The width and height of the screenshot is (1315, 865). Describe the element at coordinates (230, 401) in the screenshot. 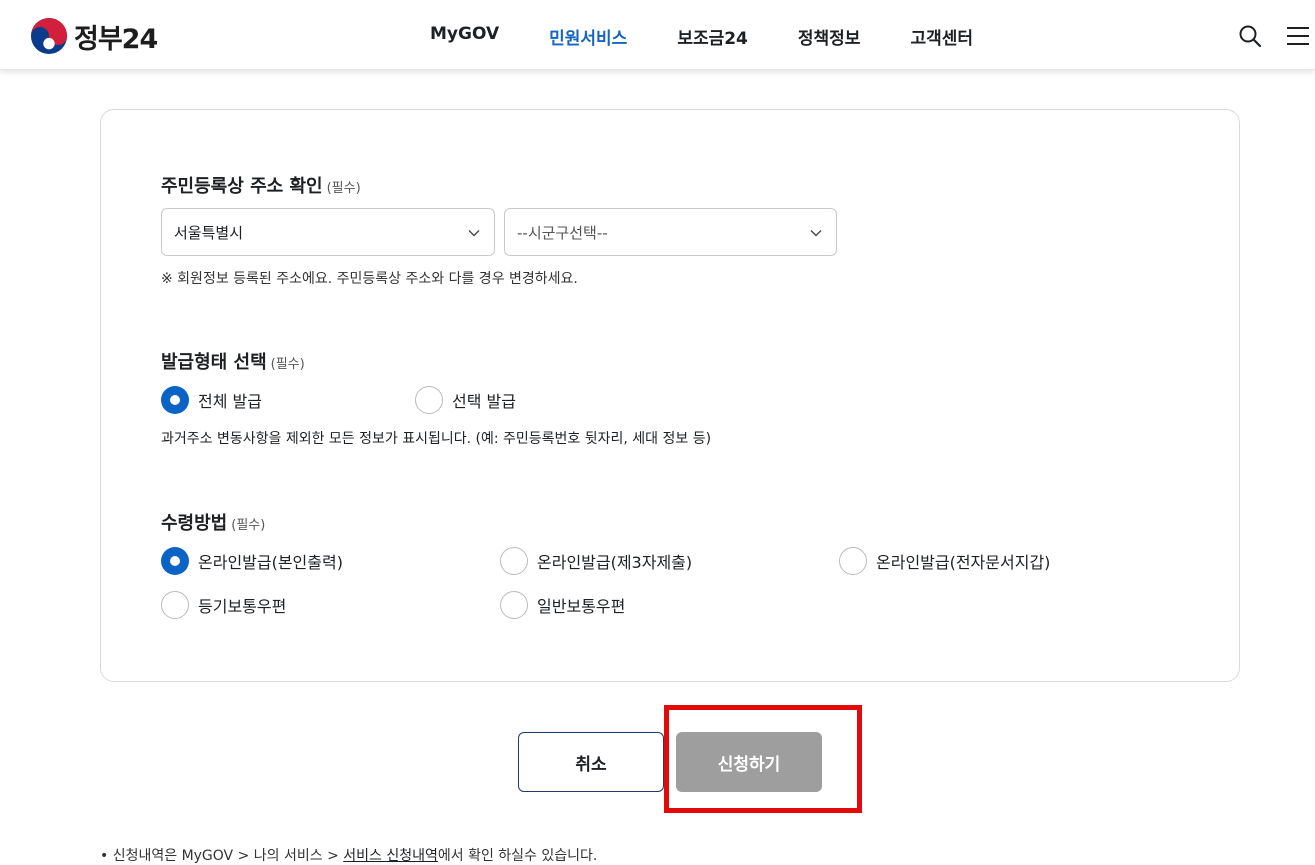

I see `radio-label: 전체 발급` at that location.